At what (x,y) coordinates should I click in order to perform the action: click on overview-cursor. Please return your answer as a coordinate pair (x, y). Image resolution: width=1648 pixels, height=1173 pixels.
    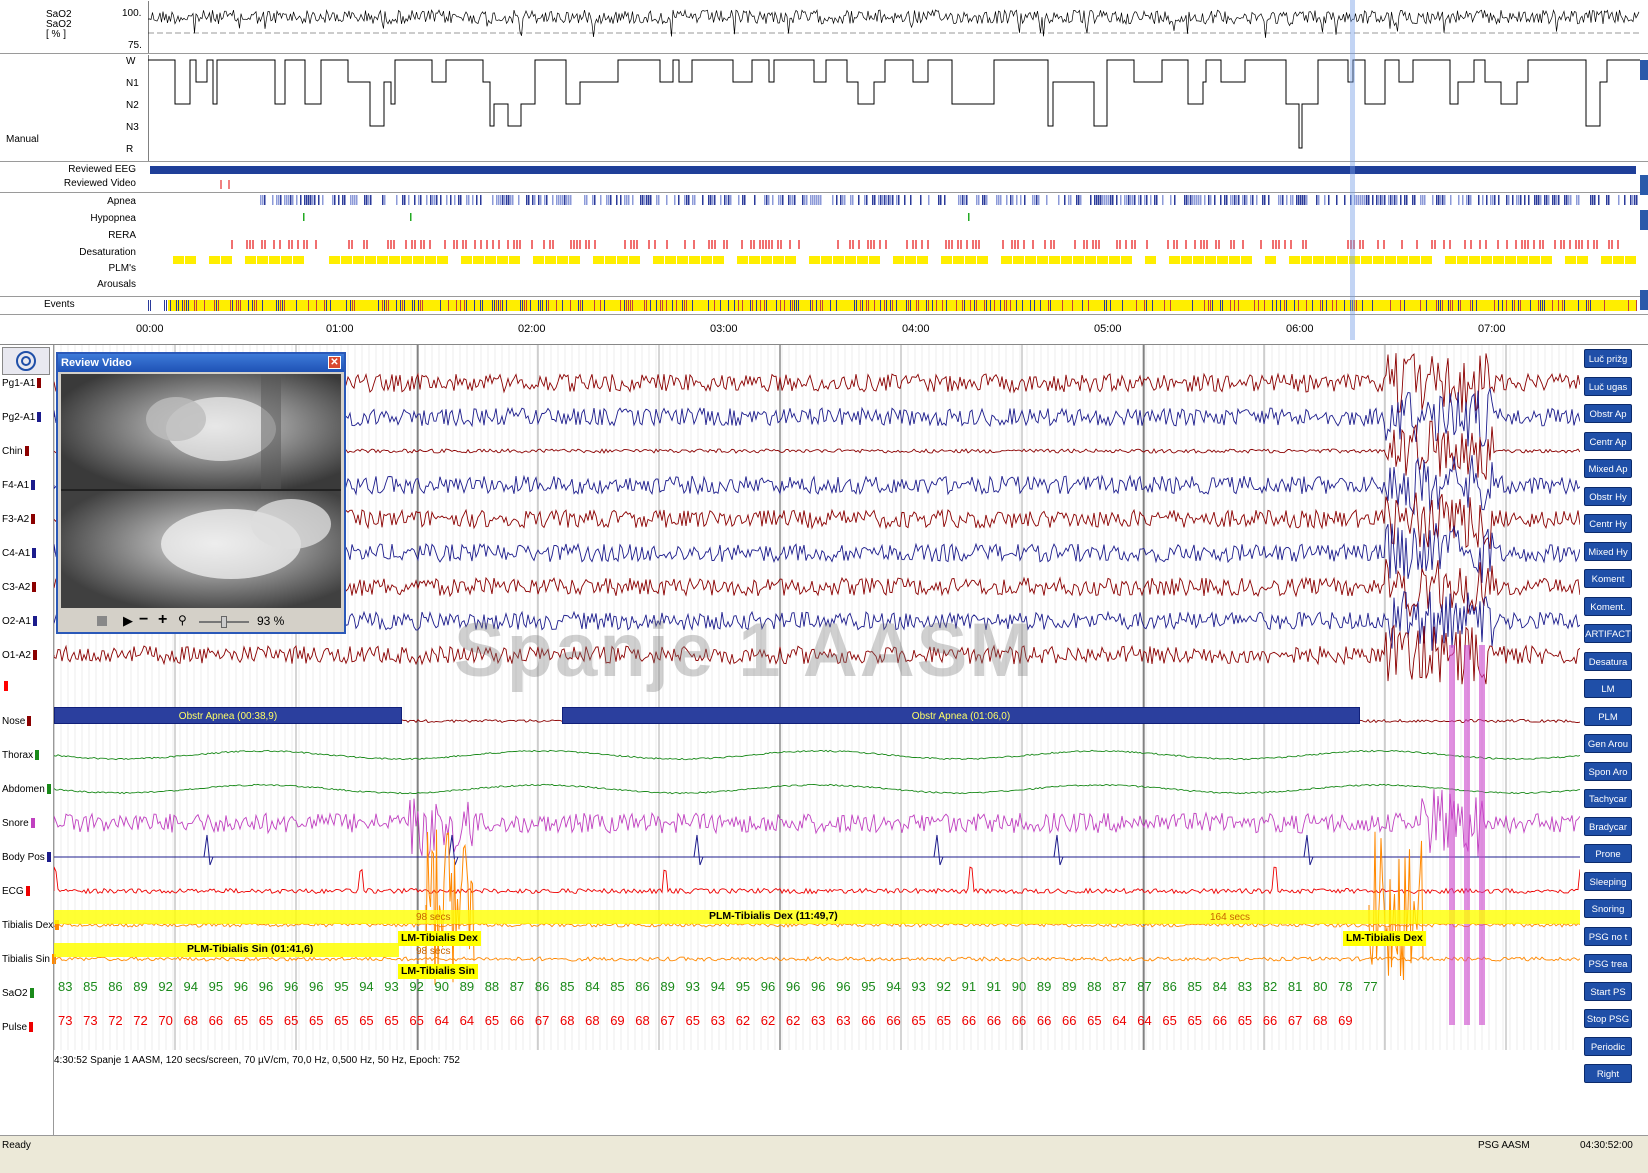
    Looking at the image, I should click on (1352, 170).